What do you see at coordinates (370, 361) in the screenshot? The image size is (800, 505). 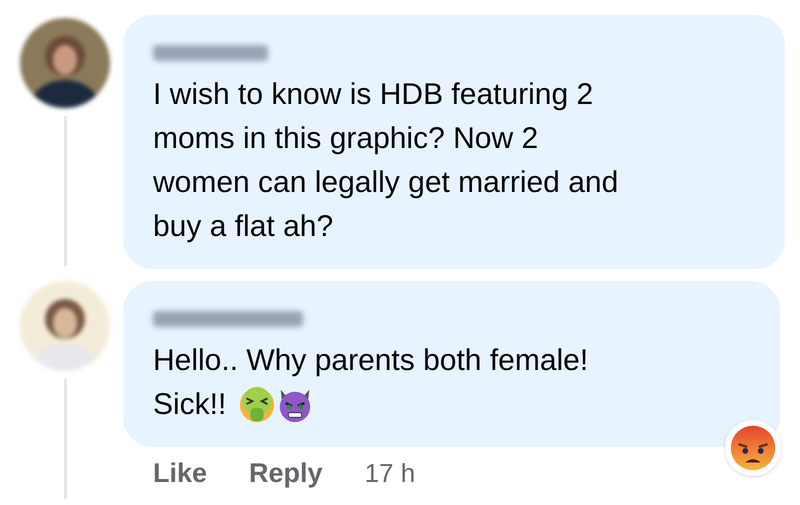 I see `comment-text: Hello.. Why parents both female!` at bounding box center [370, 361].